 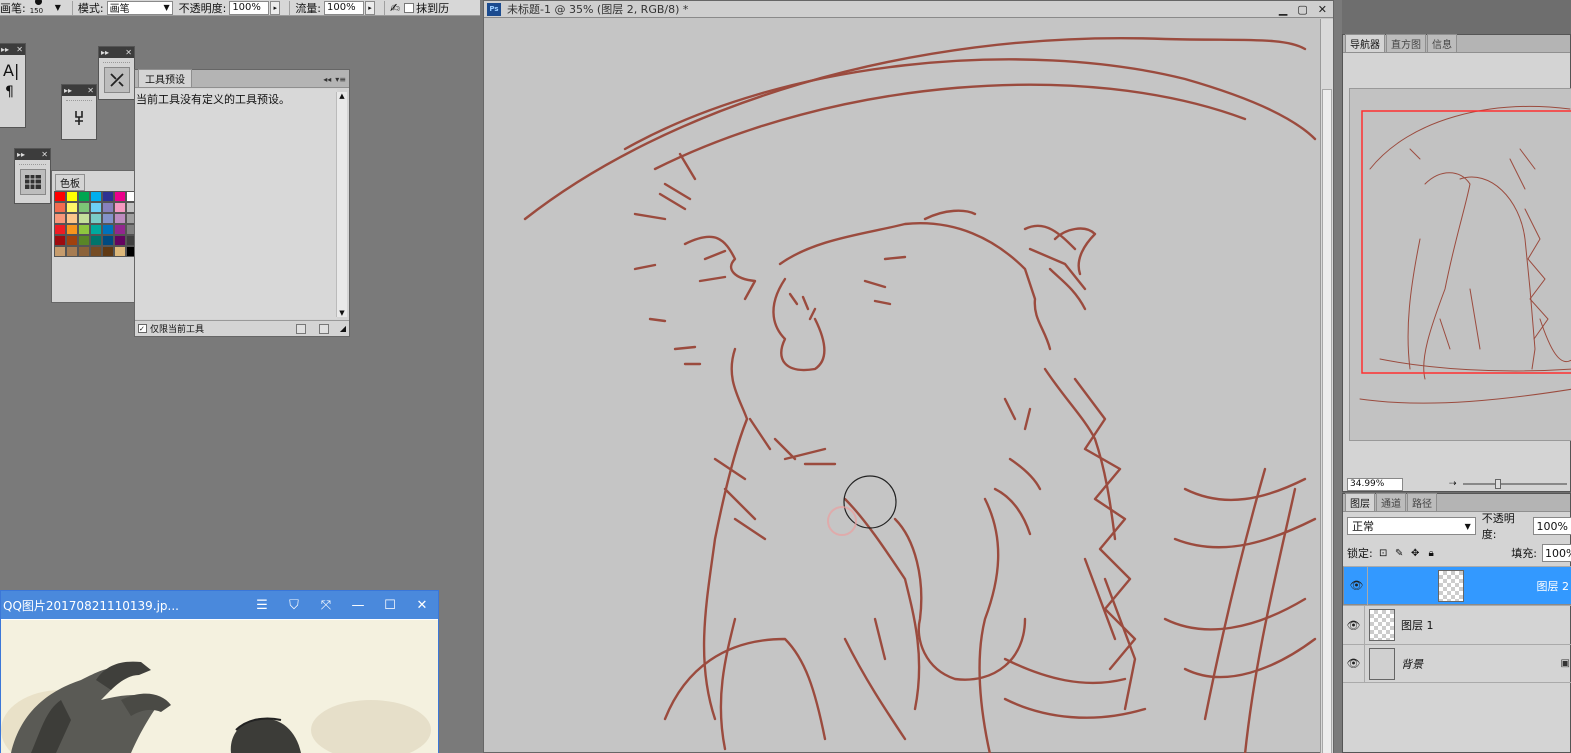 I want to click on document-scrollbar, so click(x=1326, y=386).